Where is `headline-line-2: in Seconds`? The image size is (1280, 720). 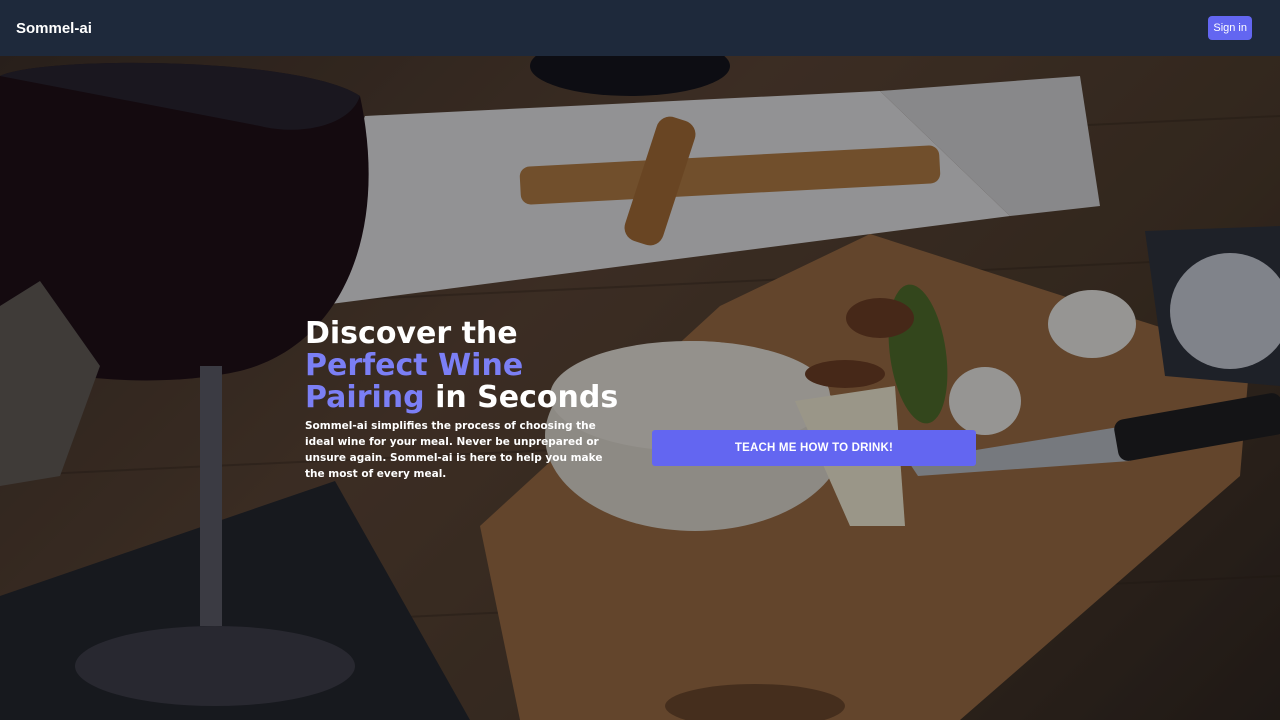
headline-line-2: in Seconds is located at coordinates (521, 397).